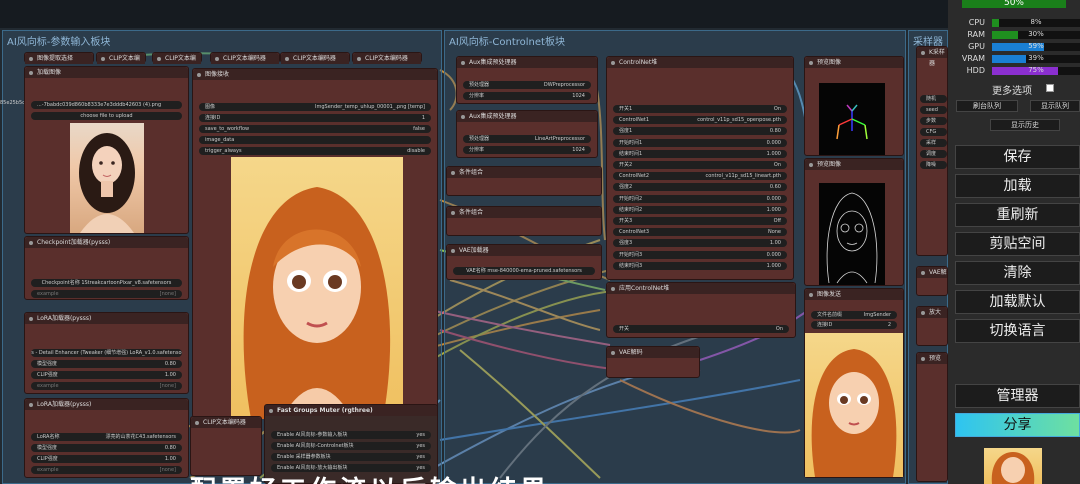 This screenshot has width=1080, height=484. Describe the element at coordinates (351, 457) in the screenshot. I see `group-toggle: Enable 采样器参数板块 yes` at that location.